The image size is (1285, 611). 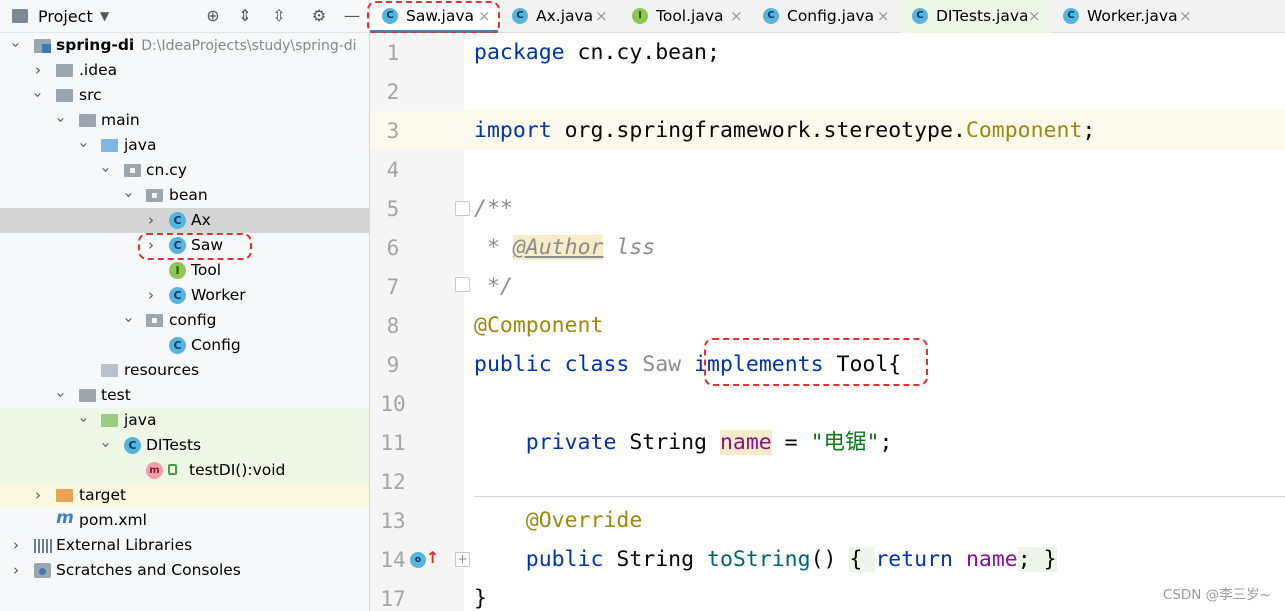 I want to click on line-number: 6, so click(x=393, y=248).